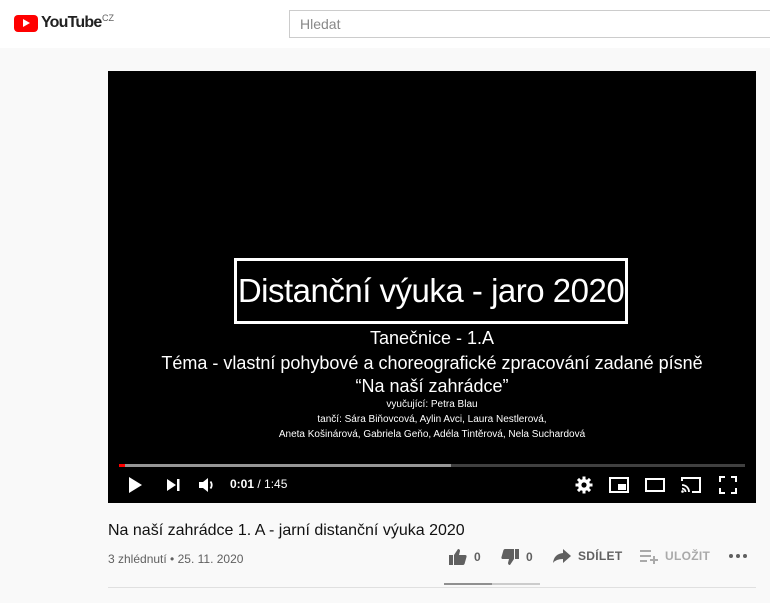 Image resolution: width=770 pixels, height=603 pixels. I want to click on search-box, so click(529, 24).